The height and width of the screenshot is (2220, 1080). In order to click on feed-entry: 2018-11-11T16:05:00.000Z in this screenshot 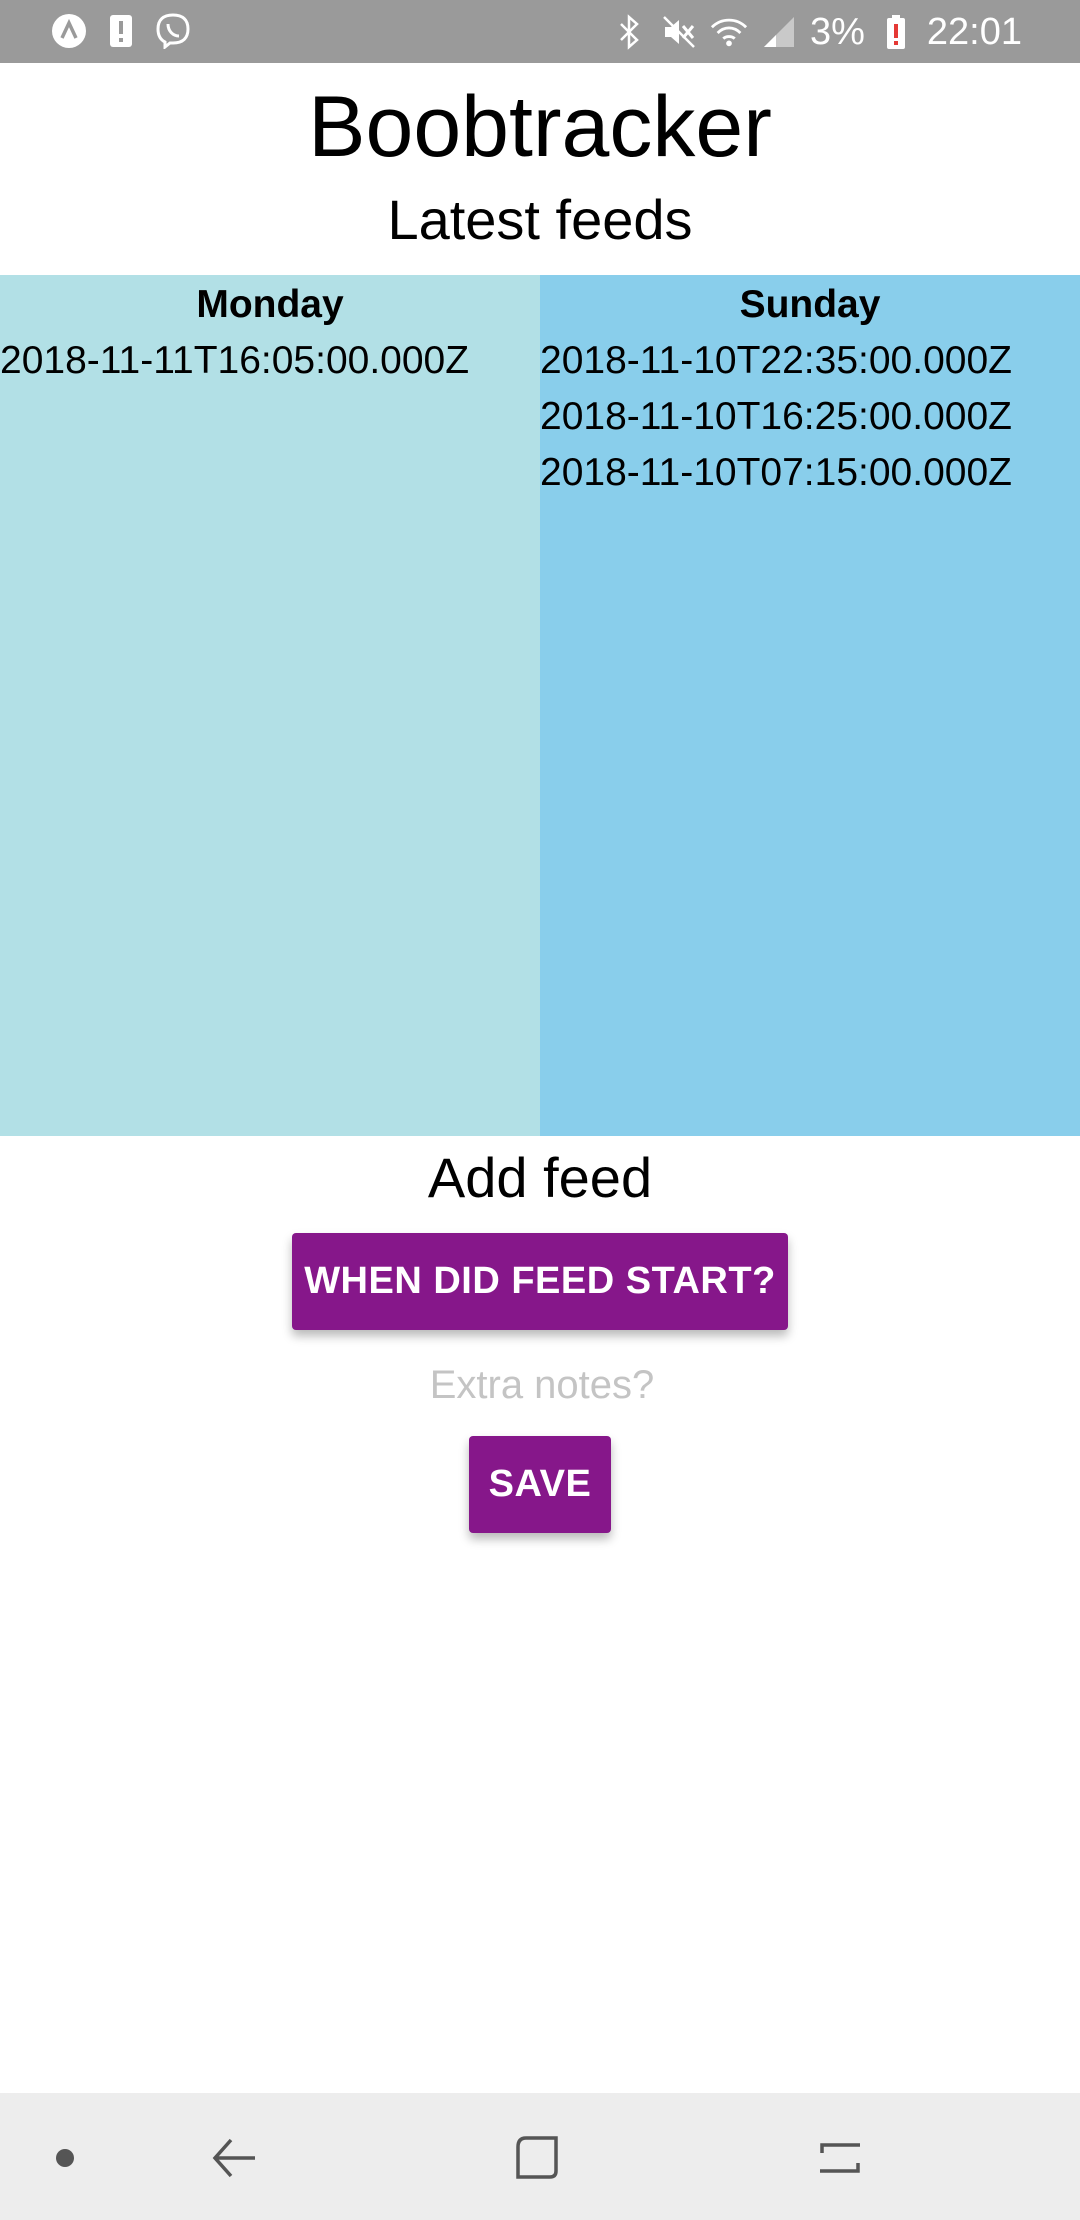, I will do `click(235, 360)`.